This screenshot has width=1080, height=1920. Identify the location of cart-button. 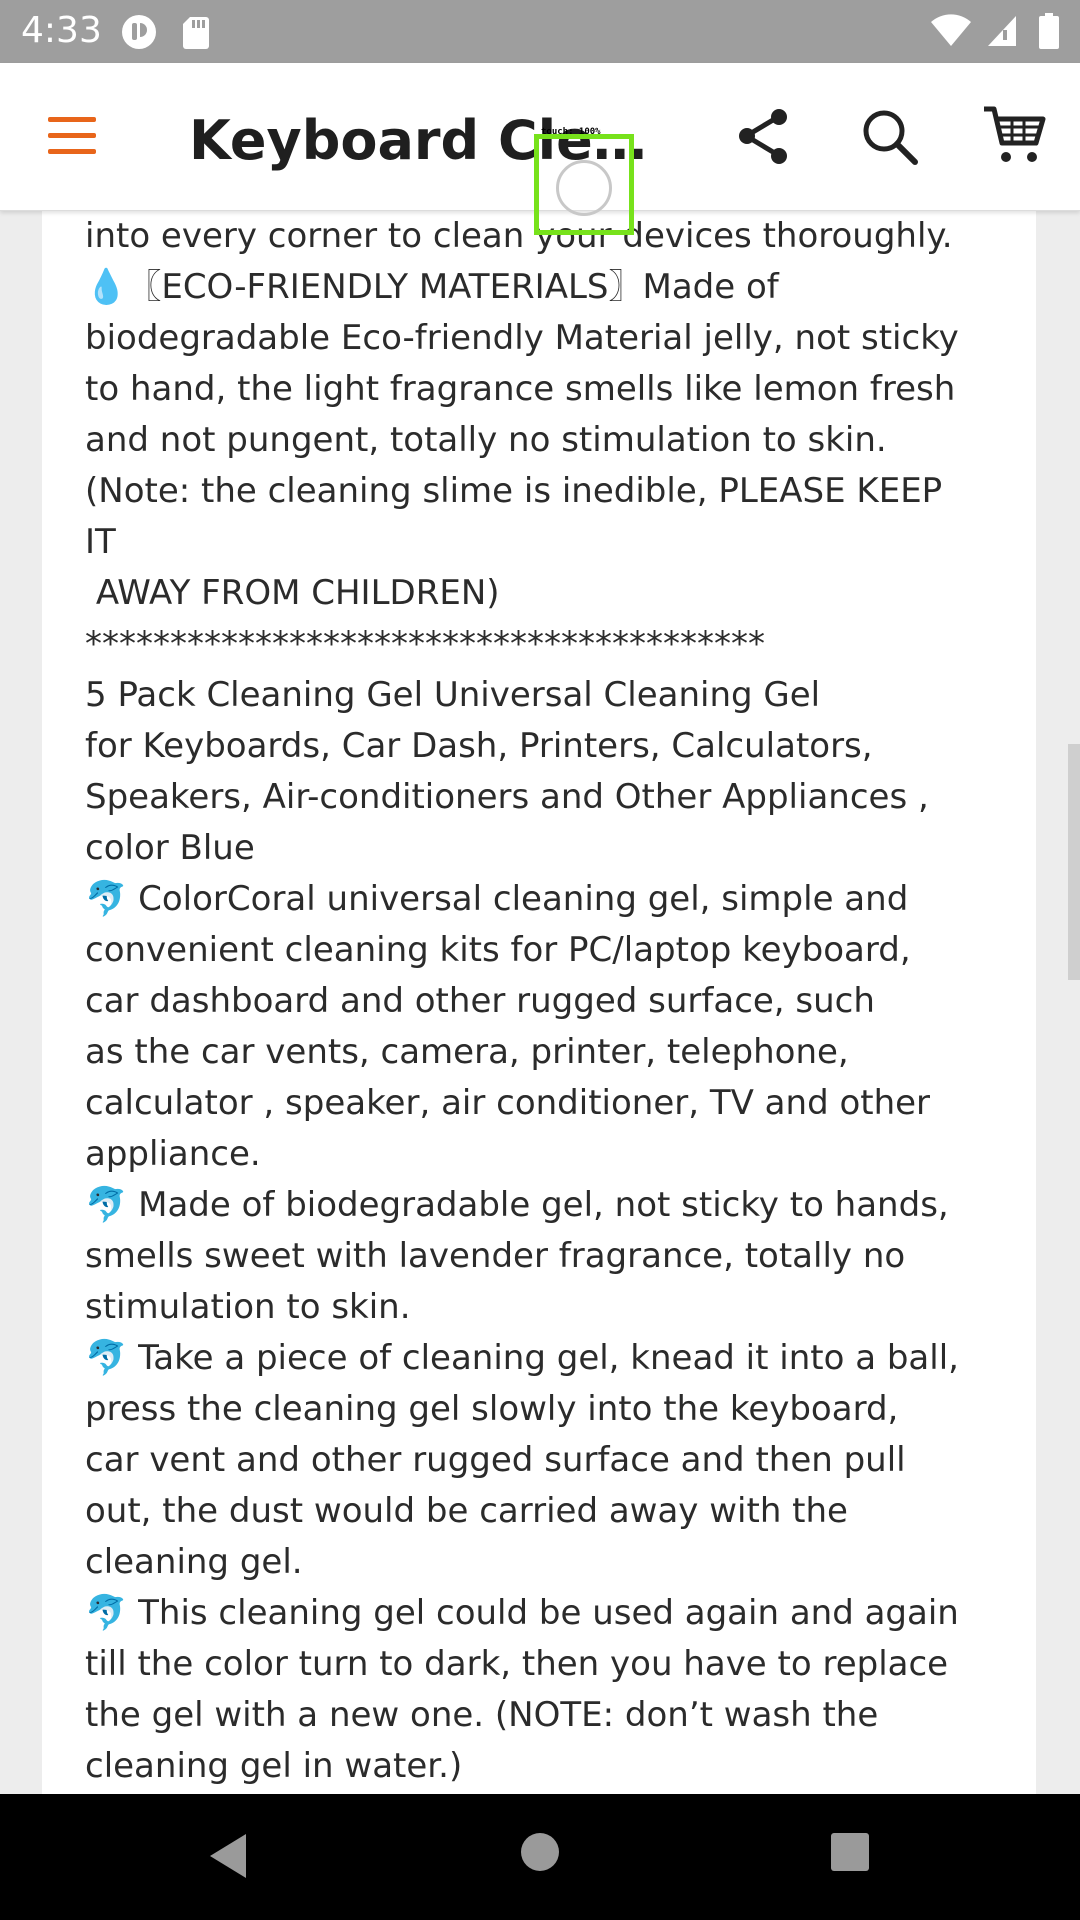
(1014, 136).